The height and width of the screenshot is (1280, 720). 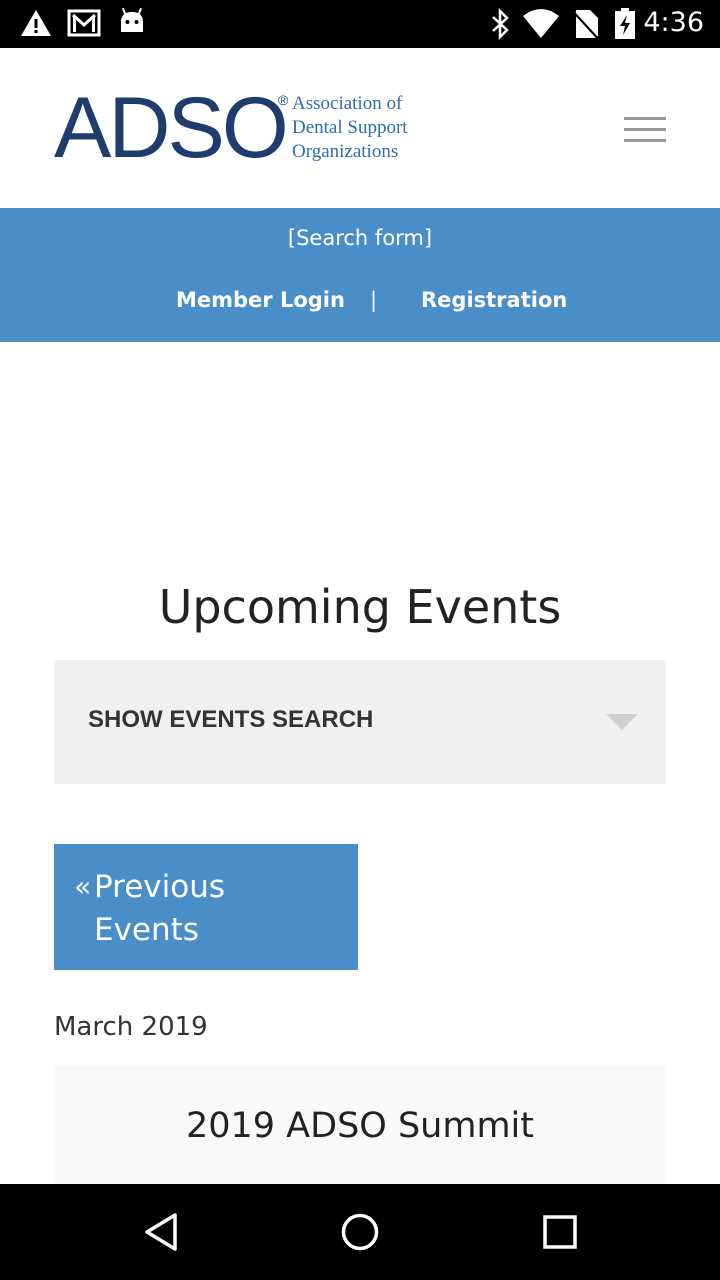 What do you see at coordinates (500, 25) in the screenshot?
I see `bluetooth-icon` at bounding box center [500, 25].